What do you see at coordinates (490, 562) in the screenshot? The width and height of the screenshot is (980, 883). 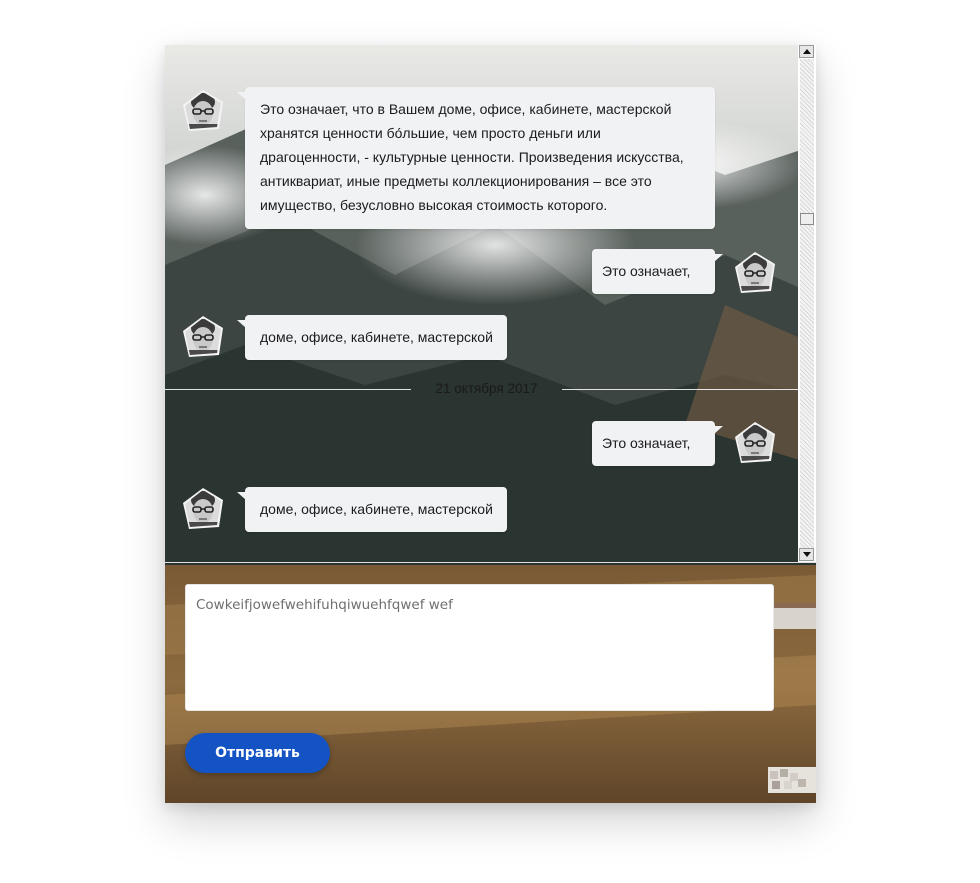 I see `compose-divider` at bounding box center [490, 562].